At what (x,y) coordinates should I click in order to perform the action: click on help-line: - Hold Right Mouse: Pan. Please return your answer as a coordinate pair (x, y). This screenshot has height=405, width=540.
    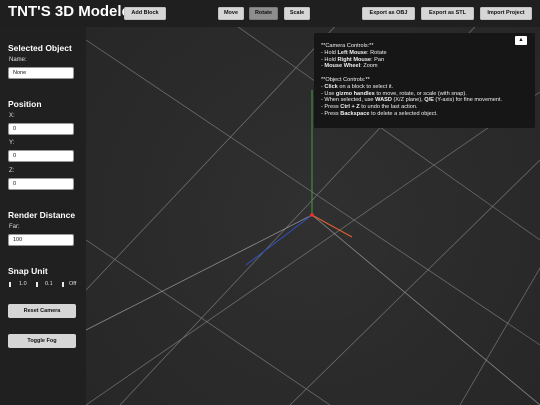
    Looking at the image, I should click on (427, 60).